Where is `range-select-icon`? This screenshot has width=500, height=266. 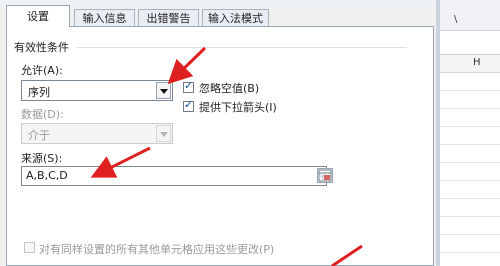 range-select-icon is located at coordinates (325, 175).